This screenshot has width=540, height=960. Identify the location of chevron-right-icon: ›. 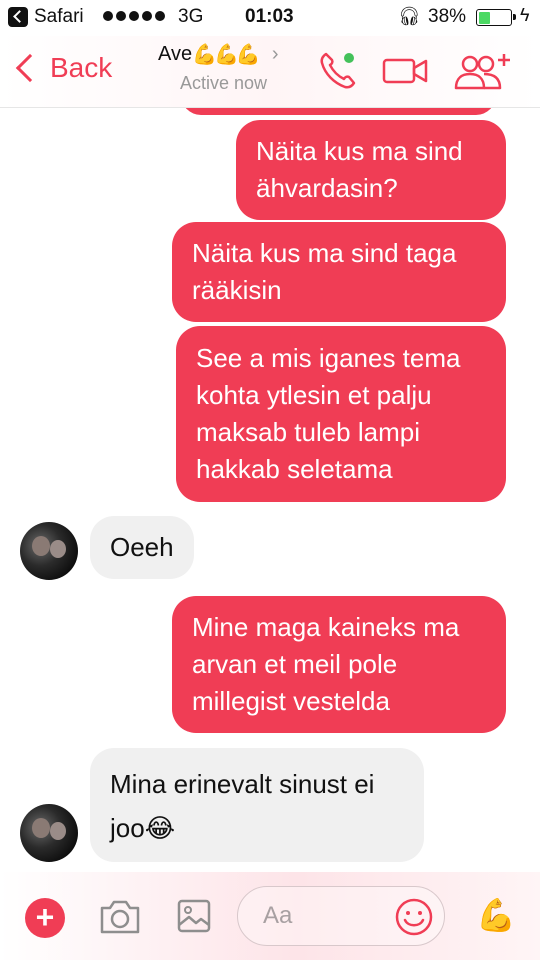
(275, 54).